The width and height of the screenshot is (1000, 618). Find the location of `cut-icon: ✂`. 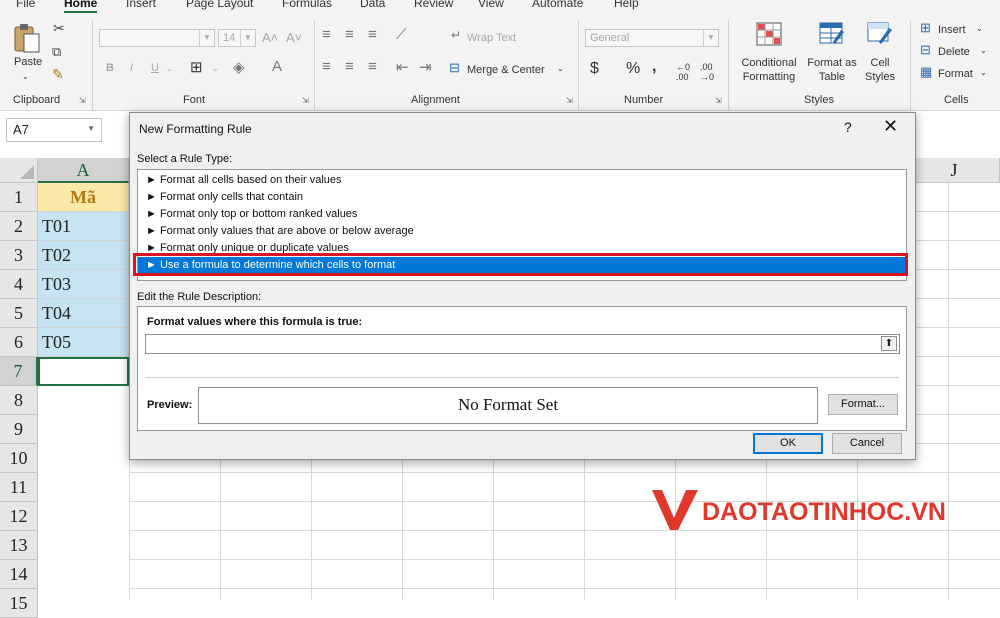

cut-icon: ✂ is located at coordinates (59, 28).